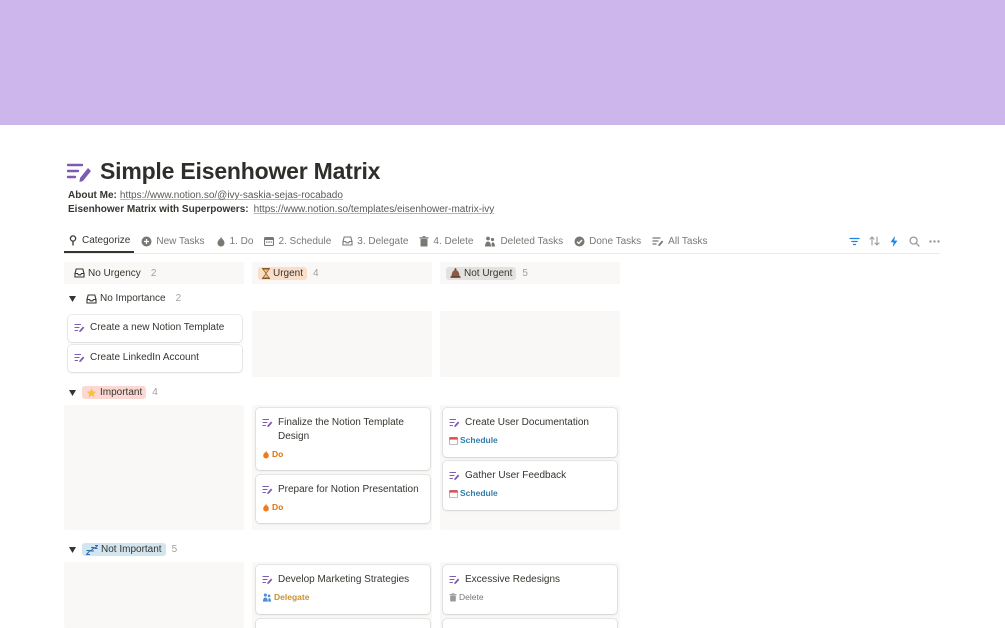 This screenshot has height=628, width=1005. I want to click on task-card: Prepare for Notion Presentation Do, so click(343, 499).